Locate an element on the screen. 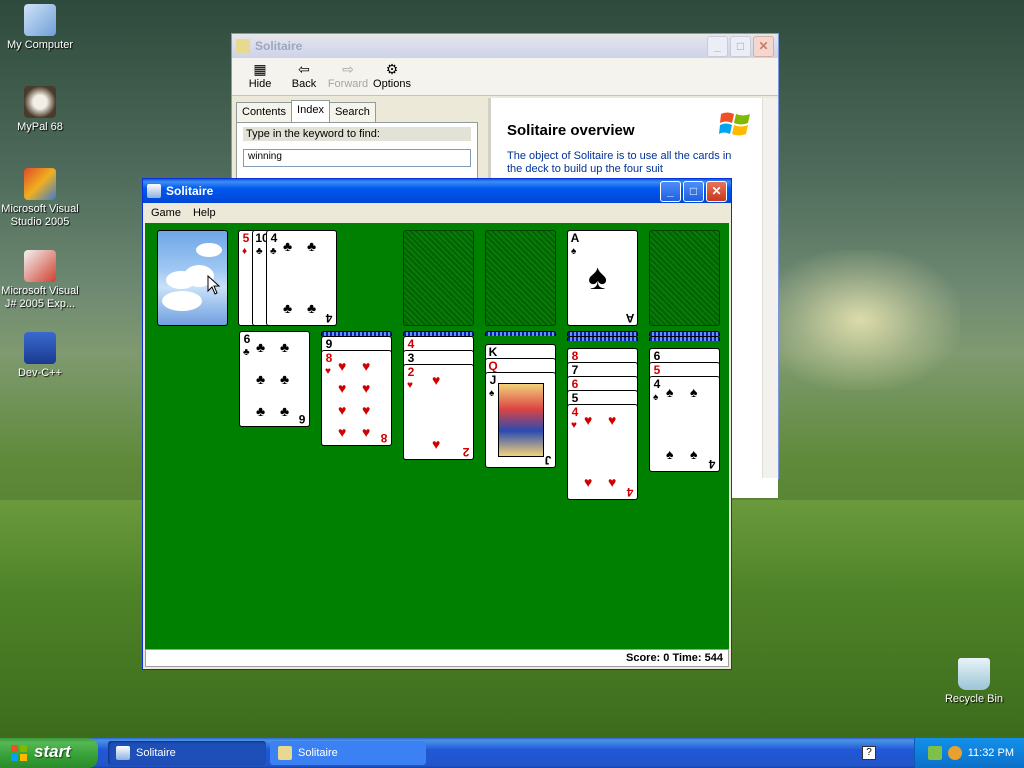  system-tray: 11:32 PM is located at coordinates (969, 753).